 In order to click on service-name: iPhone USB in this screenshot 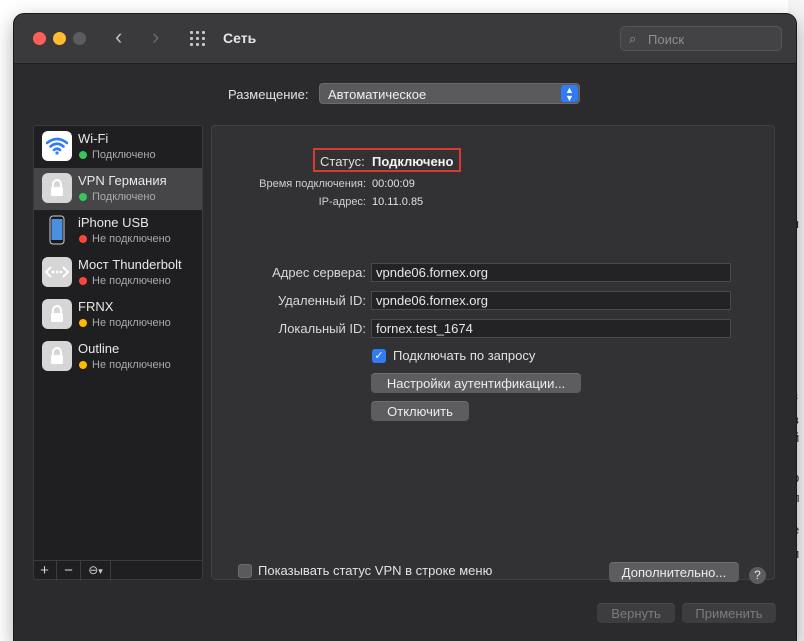, I will do `click(113, 222)`.